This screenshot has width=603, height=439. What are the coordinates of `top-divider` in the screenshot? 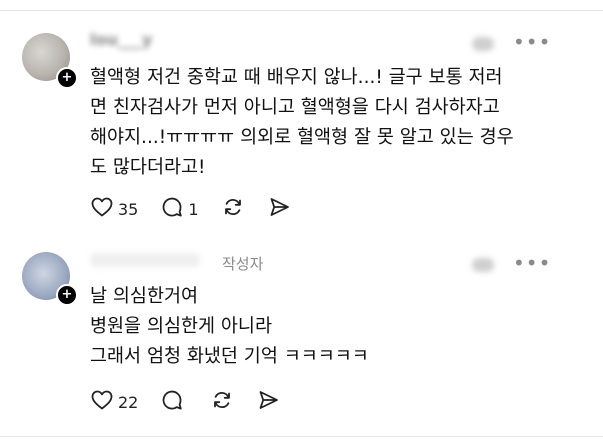 It's located at (301, 10).